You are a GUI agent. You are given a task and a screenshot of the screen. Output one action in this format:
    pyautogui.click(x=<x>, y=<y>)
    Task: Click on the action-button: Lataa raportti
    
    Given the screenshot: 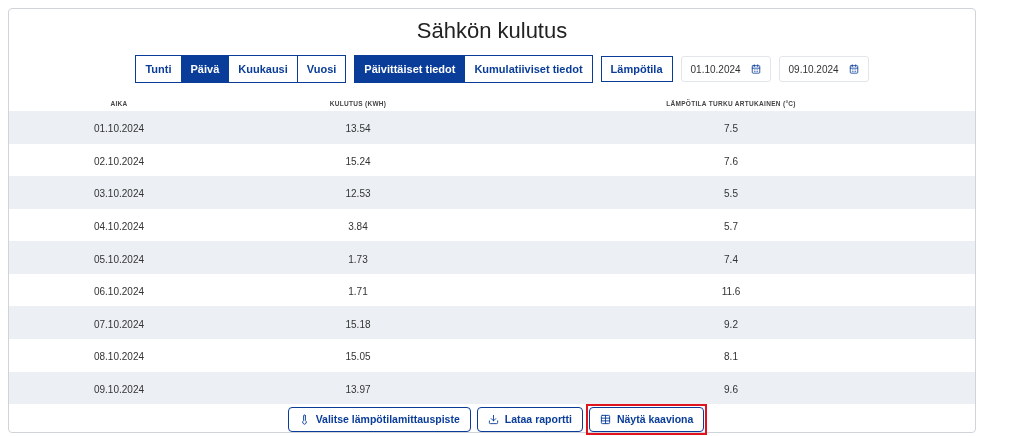 What is the action you would take?
    pyautogui.click(x=529, y=420)
    